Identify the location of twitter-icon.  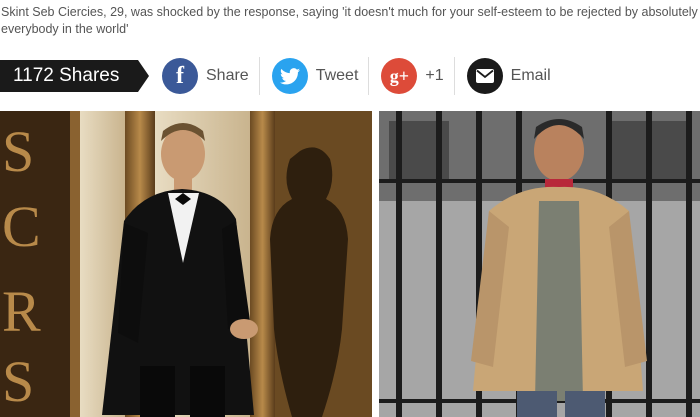
(289, 76).